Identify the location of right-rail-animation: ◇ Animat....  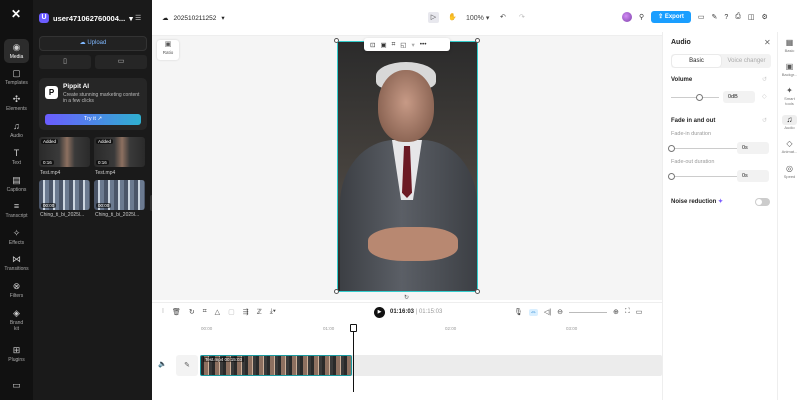
(789, 146).